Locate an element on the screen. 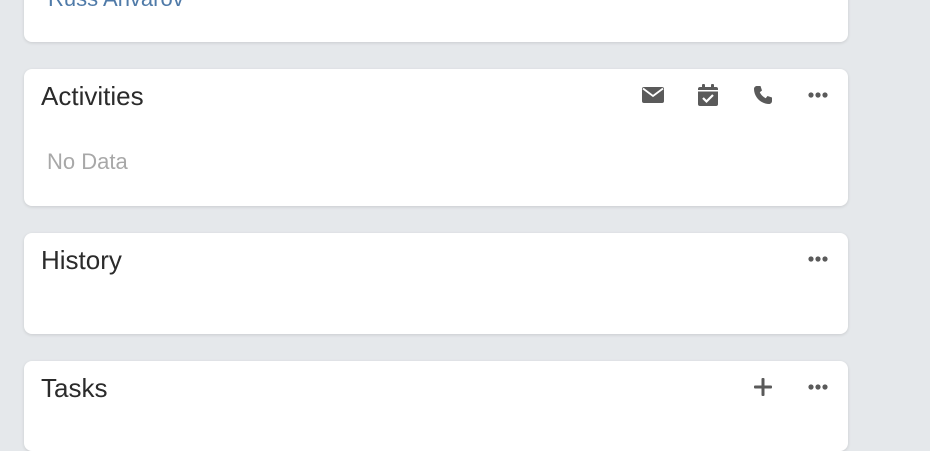  history-actions is located at coordinates (804, 259).